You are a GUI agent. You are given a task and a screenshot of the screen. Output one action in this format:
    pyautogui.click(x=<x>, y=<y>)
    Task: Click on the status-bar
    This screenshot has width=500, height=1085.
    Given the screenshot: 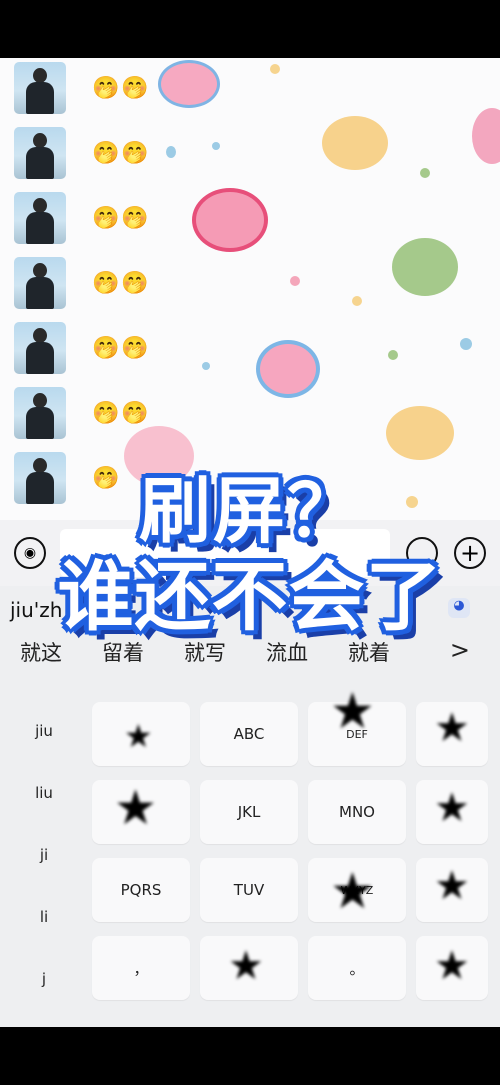 What is the action you would take?
    pyautogui.click(x=250, y=29)
    